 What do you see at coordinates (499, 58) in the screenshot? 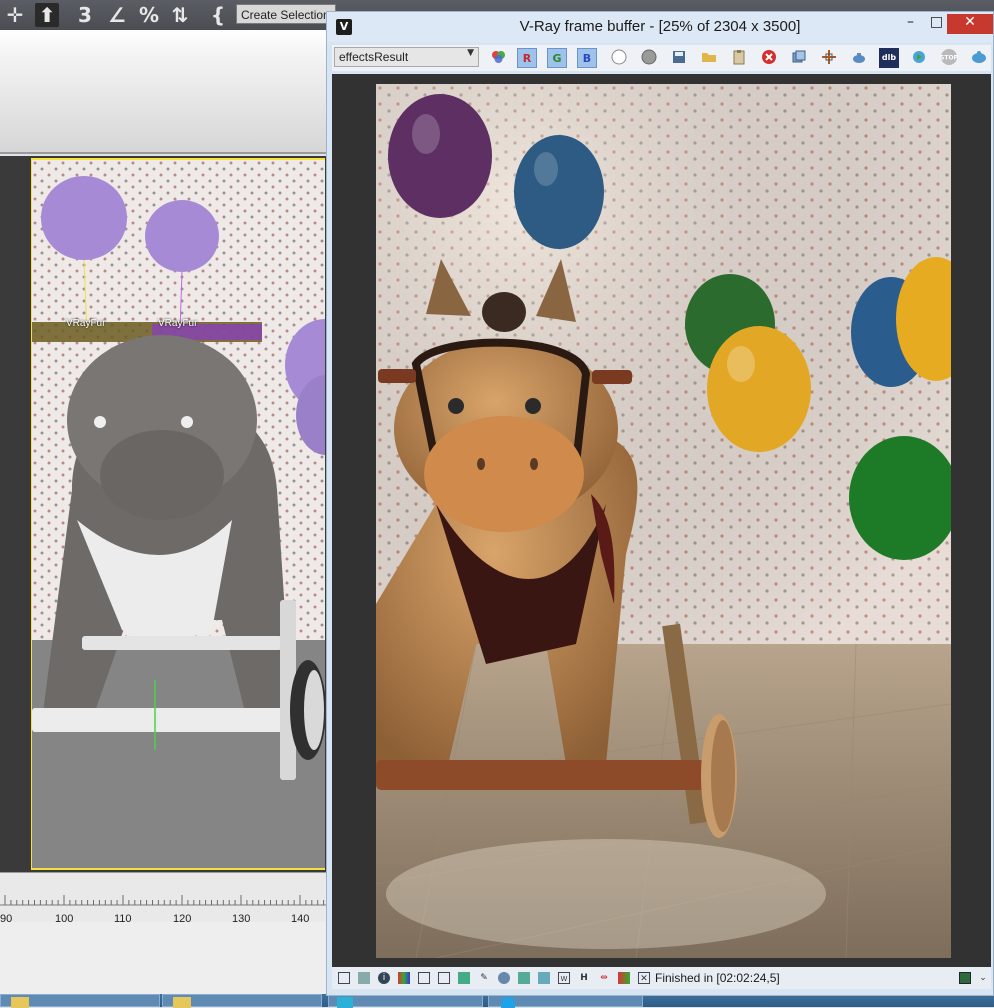
I see `color-picker-icon` at bounding box center [499, 58].